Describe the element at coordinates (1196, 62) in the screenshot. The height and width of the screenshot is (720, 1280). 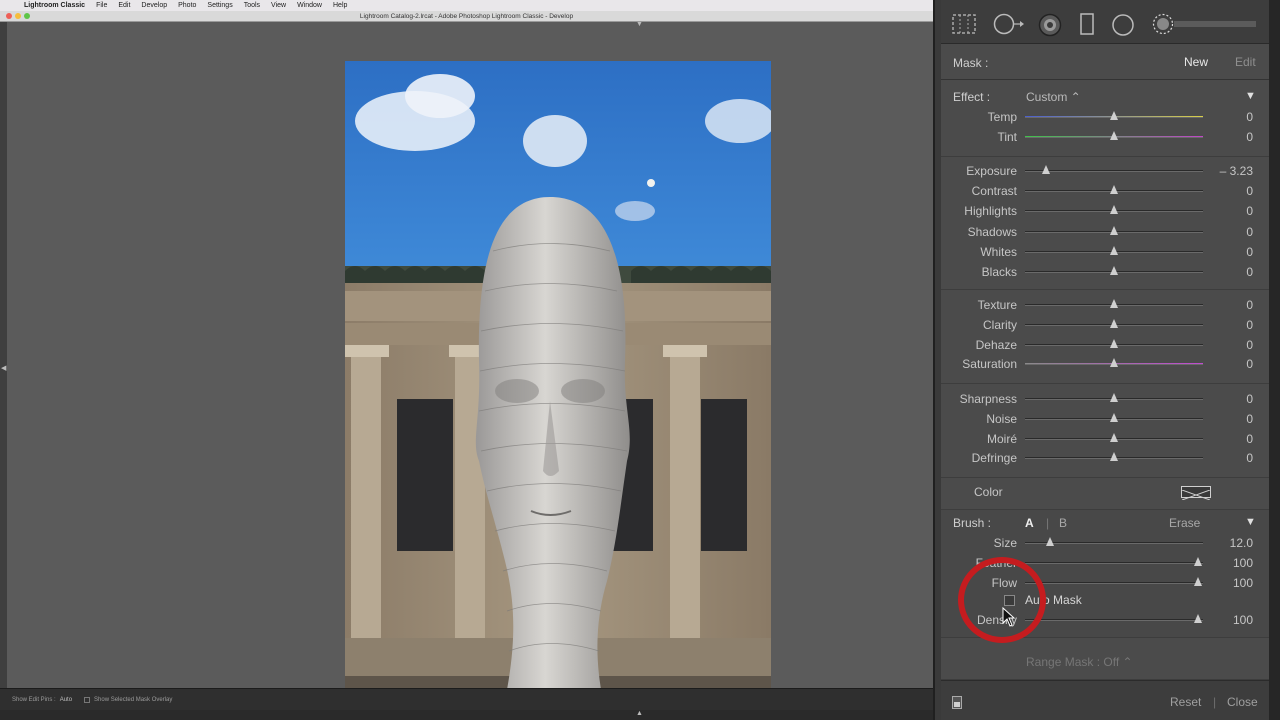
I see `mask-new-button: New` at that location.